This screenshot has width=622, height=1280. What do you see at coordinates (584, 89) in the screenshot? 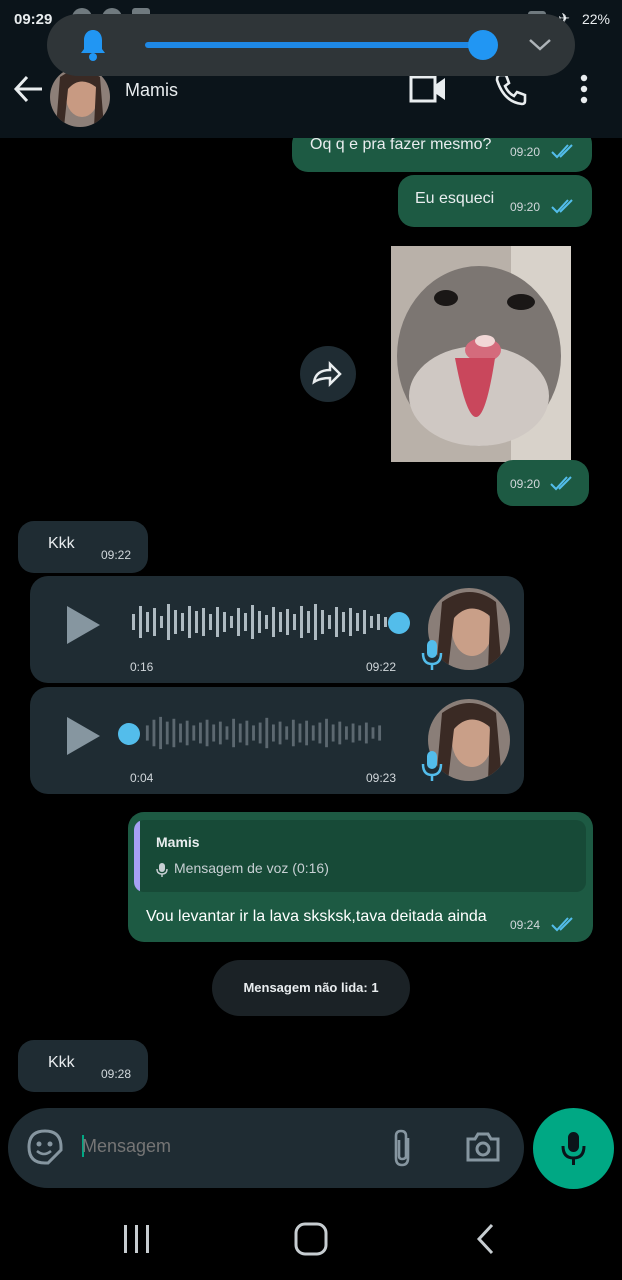
I see `more-options-icon` at bounding box center [584, 89].